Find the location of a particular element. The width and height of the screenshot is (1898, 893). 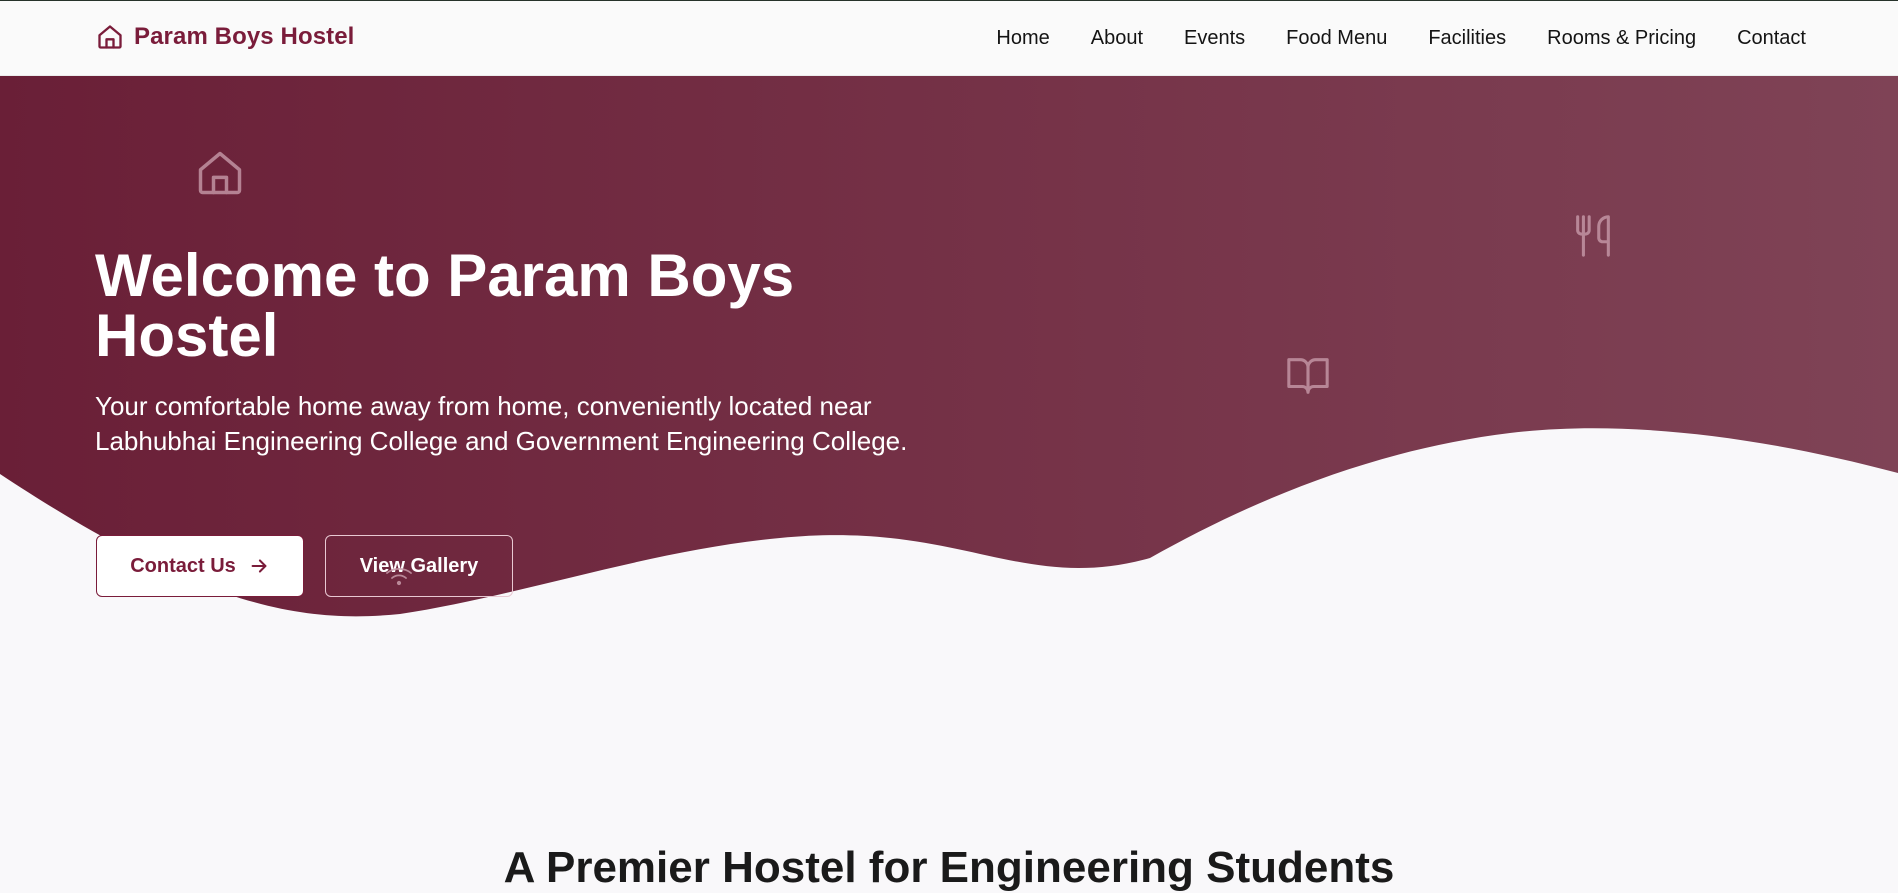

nav-rooms-pricing: Rooms & Pricing is located at coordinates (1621, 38).